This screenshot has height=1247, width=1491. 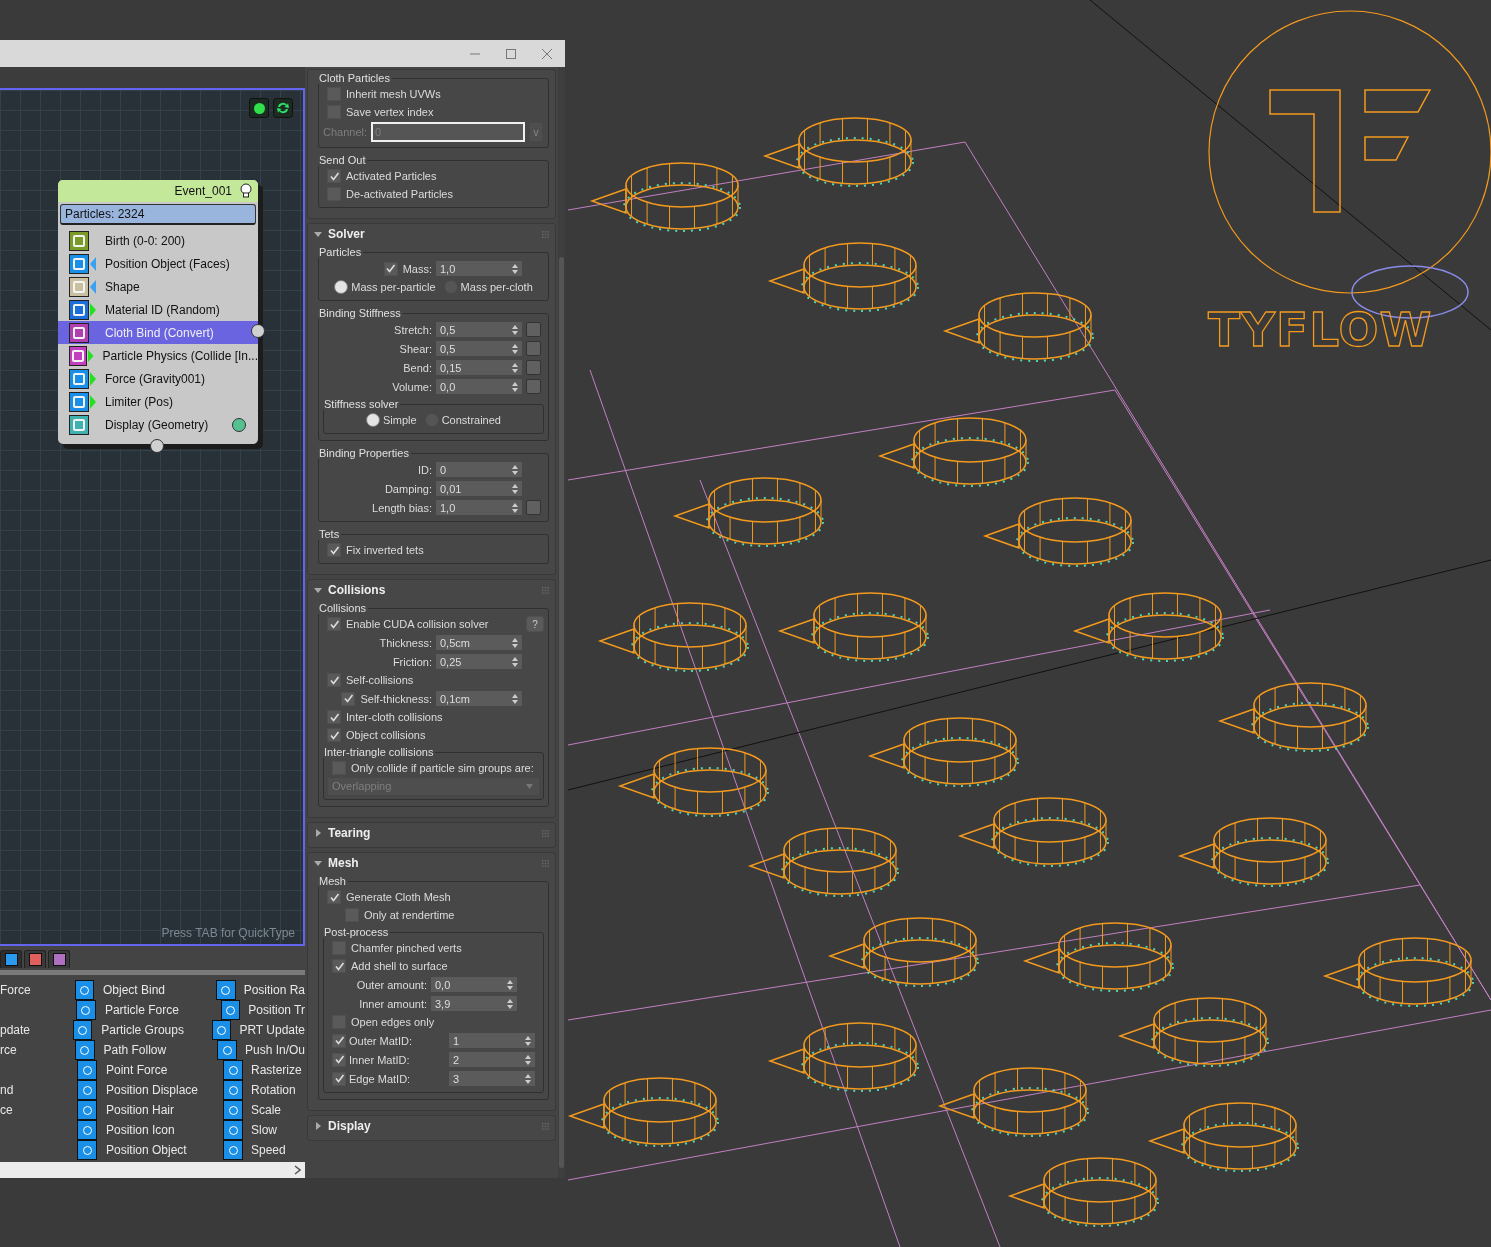 I want to click on spinner-field: 3,9, so click(x=474, y=1003).